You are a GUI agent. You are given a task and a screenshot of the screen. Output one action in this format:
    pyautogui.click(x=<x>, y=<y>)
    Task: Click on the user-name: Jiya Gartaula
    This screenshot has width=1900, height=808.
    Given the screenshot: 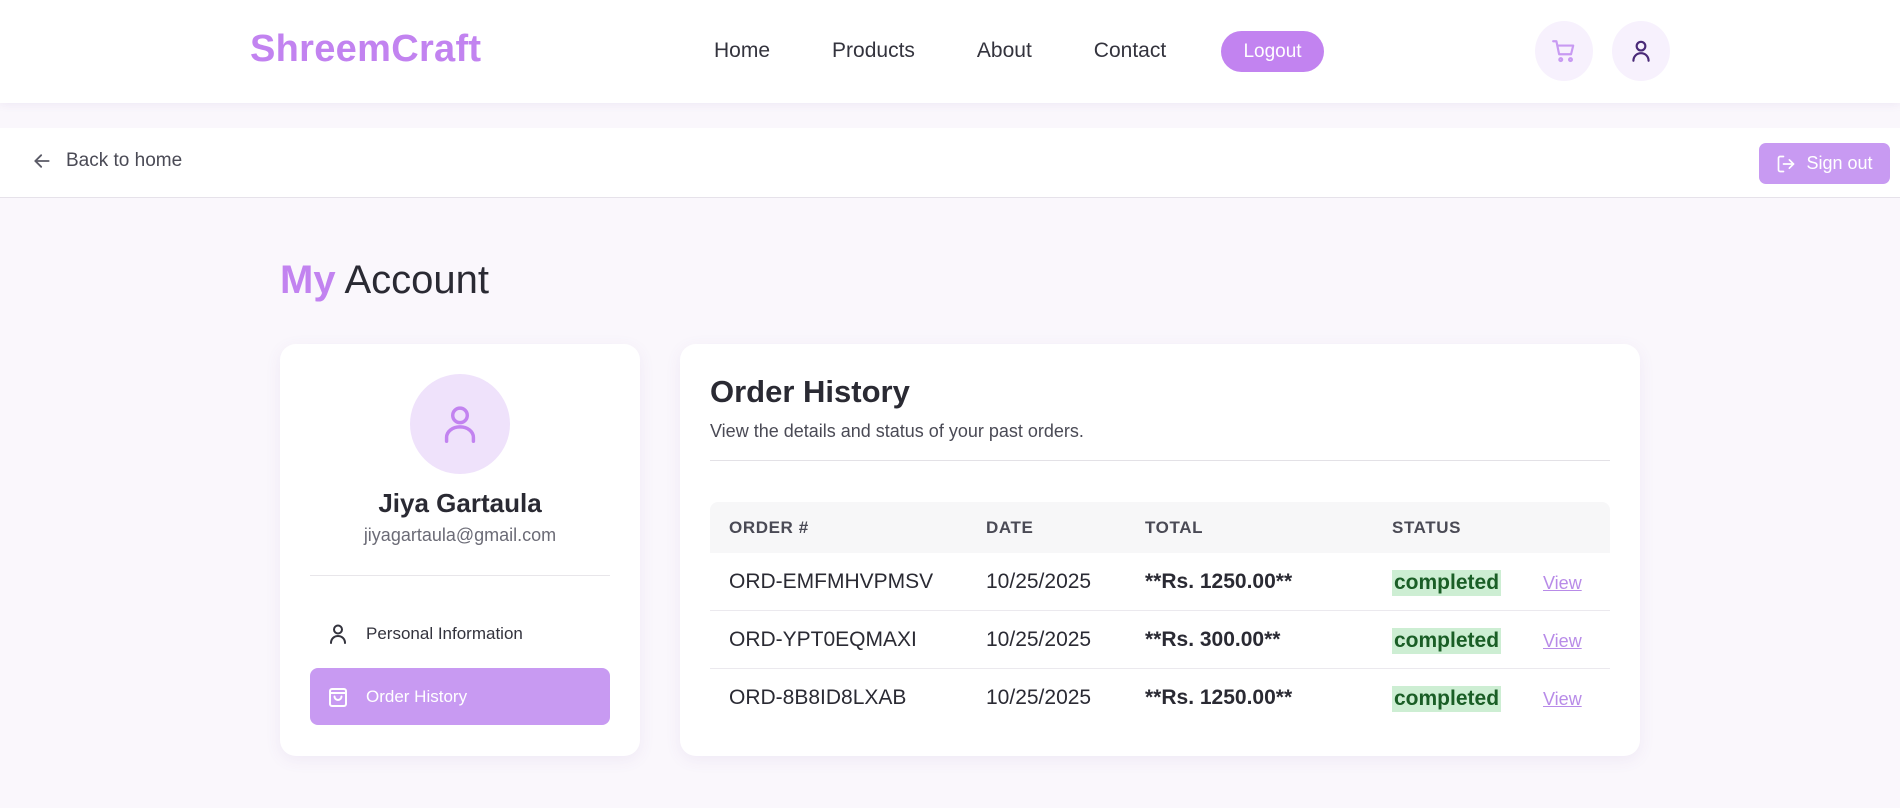 What is the action you would take?
    pyautogui.click(x=460, y=503)
    